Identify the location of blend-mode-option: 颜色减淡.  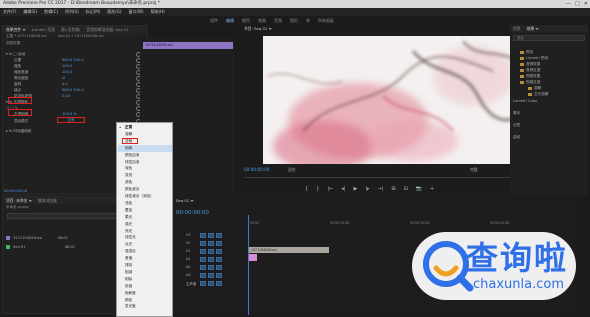
(132, 189).